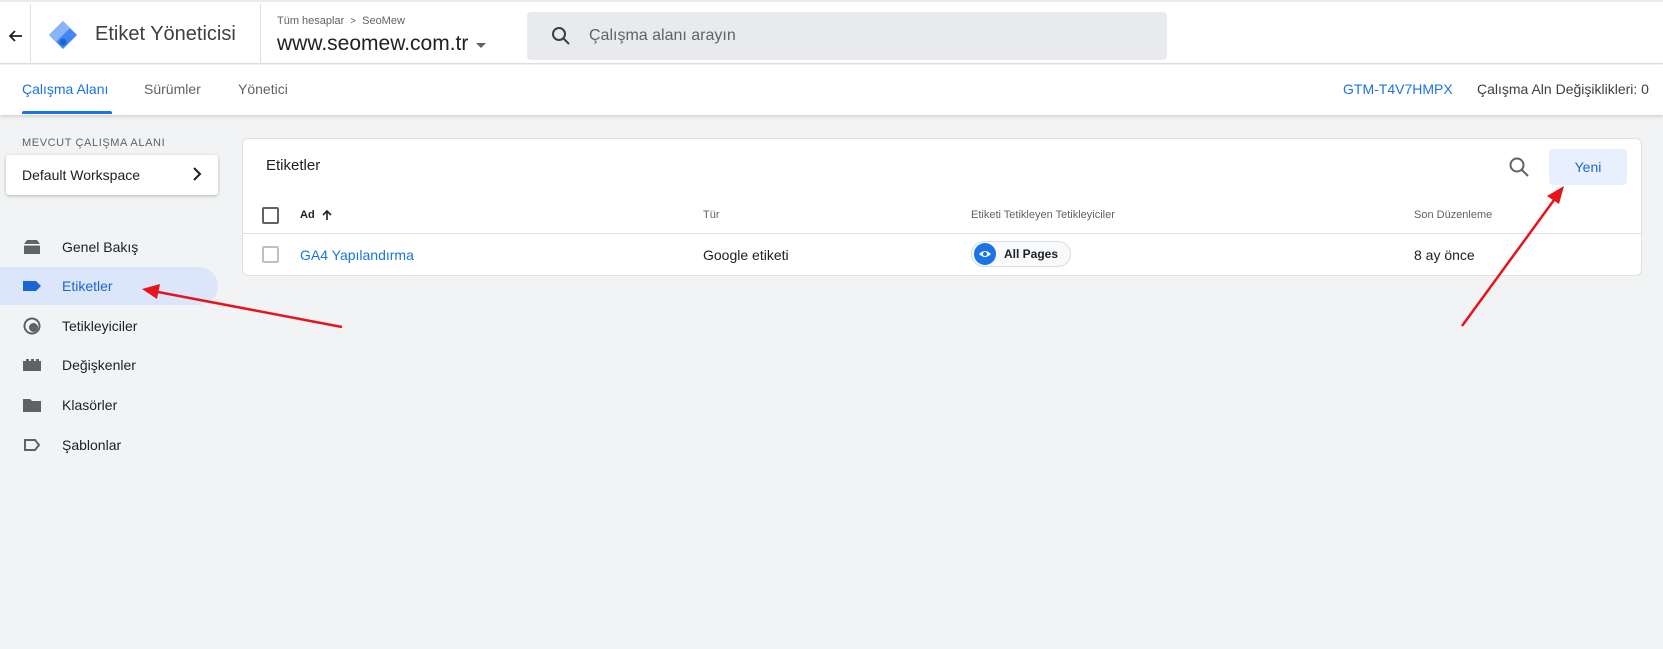  Describe the element at coordinates (32, 365) in the screenshot. I see `variables-icon` at that location.